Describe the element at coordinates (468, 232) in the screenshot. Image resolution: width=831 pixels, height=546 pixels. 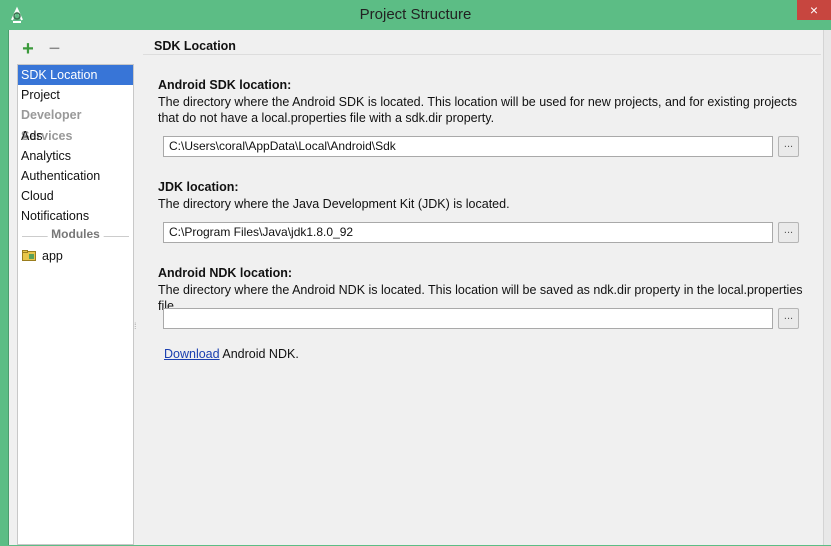
I see `jdk-path-input: C:\Program Files\Java\jdk1.8.0_92` at that location.